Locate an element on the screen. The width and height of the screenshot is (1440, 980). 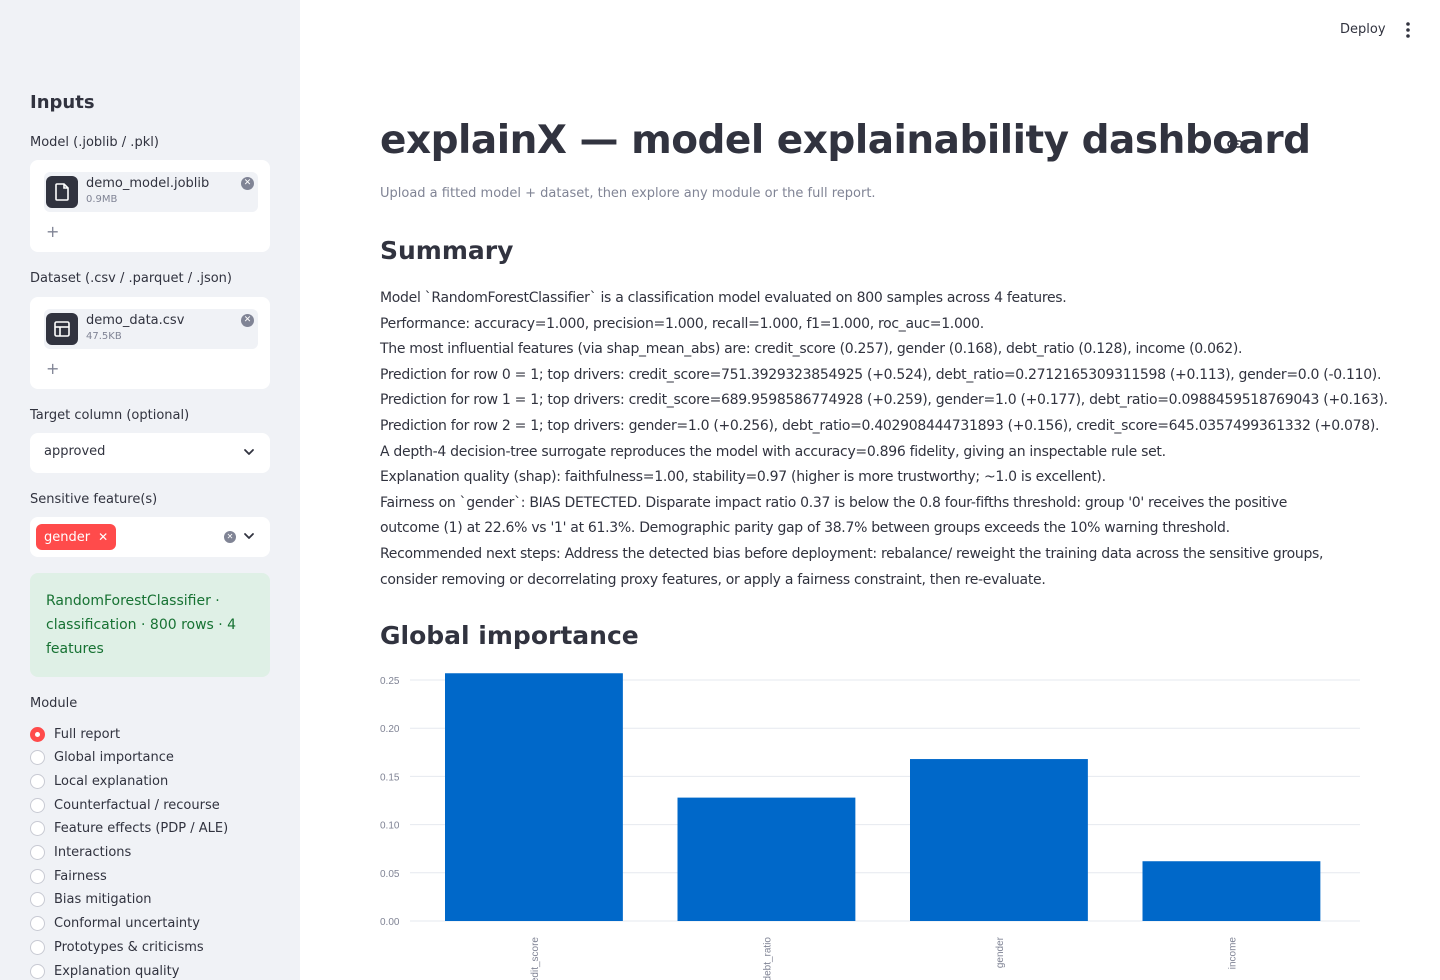
sidebar-title: Inputs is located at coordinates (62, 102).